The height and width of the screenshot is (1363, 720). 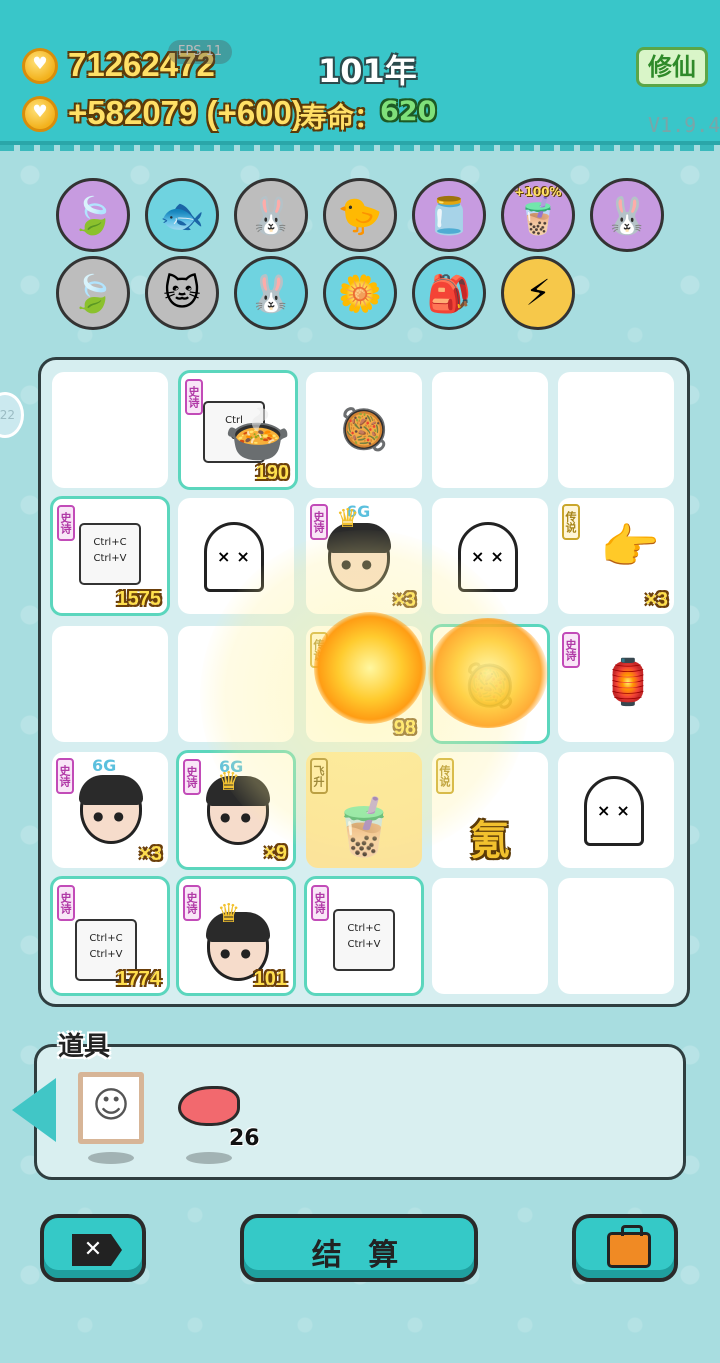 I want to click on board-cell-king-face: 史诗 6G ●● ♛ ×3, so click(x=364, y=556).